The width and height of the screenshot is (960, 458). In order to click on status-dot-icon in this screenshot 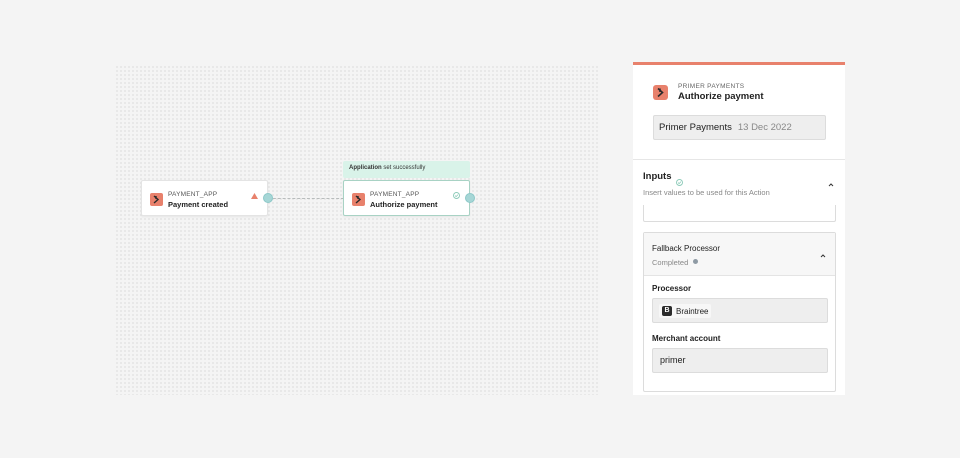, I will do `click(696, 261)`.